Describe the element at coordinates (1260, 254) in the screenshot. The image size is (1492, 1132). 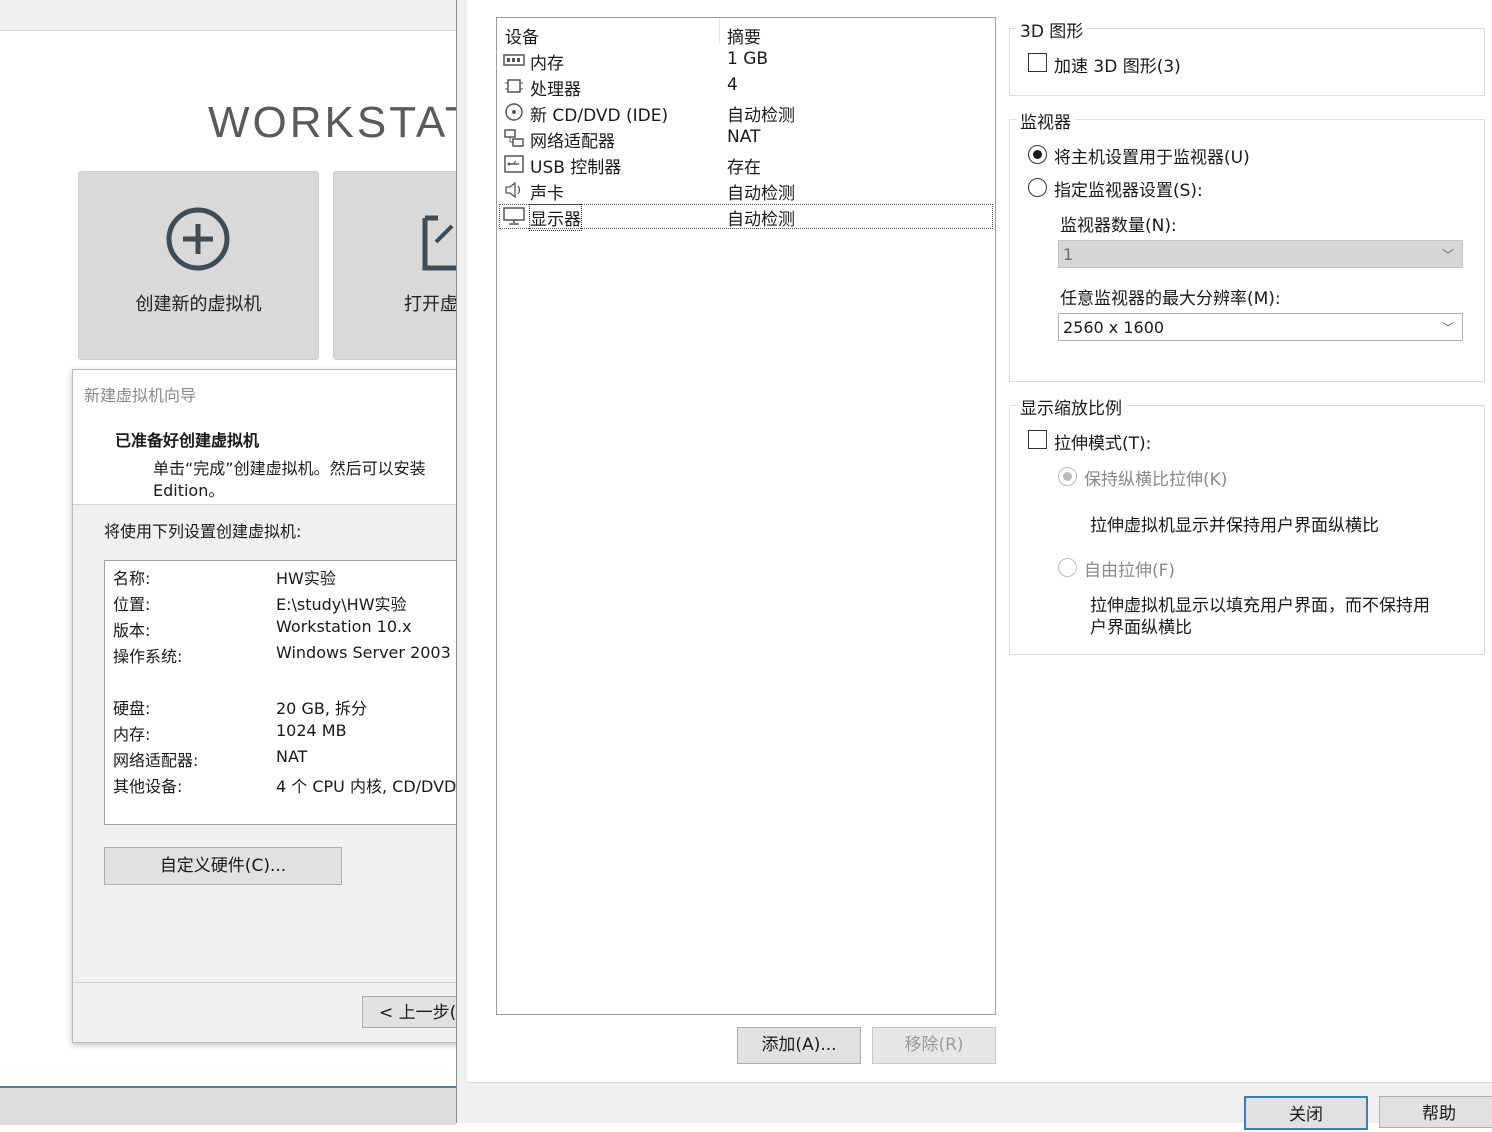
I see `monitor-count-select: 1 ﹀` at that location.